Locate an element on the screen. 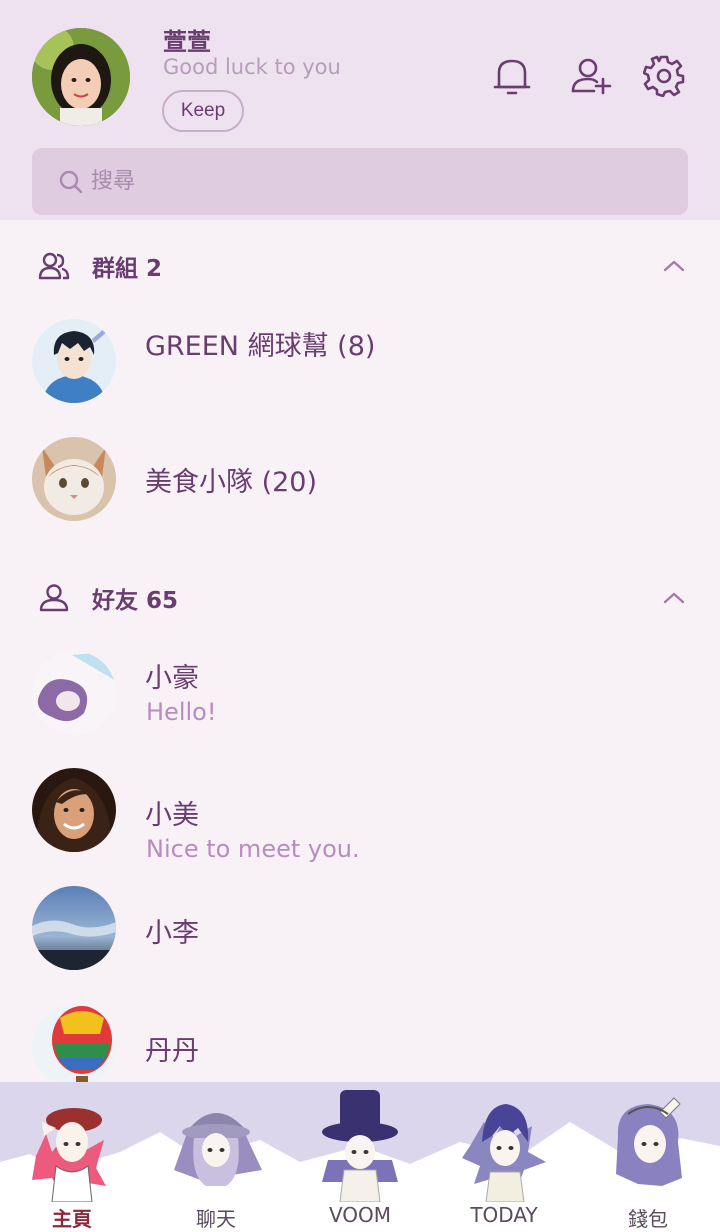  group-name: GREEN 網球幫 (8) is located at coordinates (260, 346).